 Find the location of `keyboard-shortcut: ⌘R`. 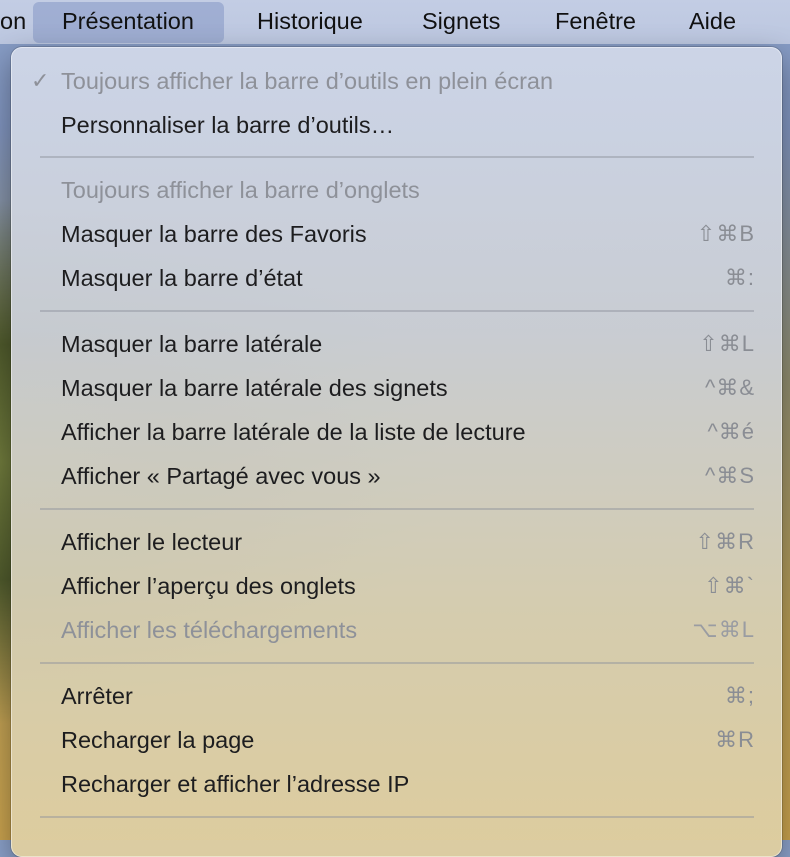

keyboard-shortcut: ⌘R is located at coordinates (735, 739).